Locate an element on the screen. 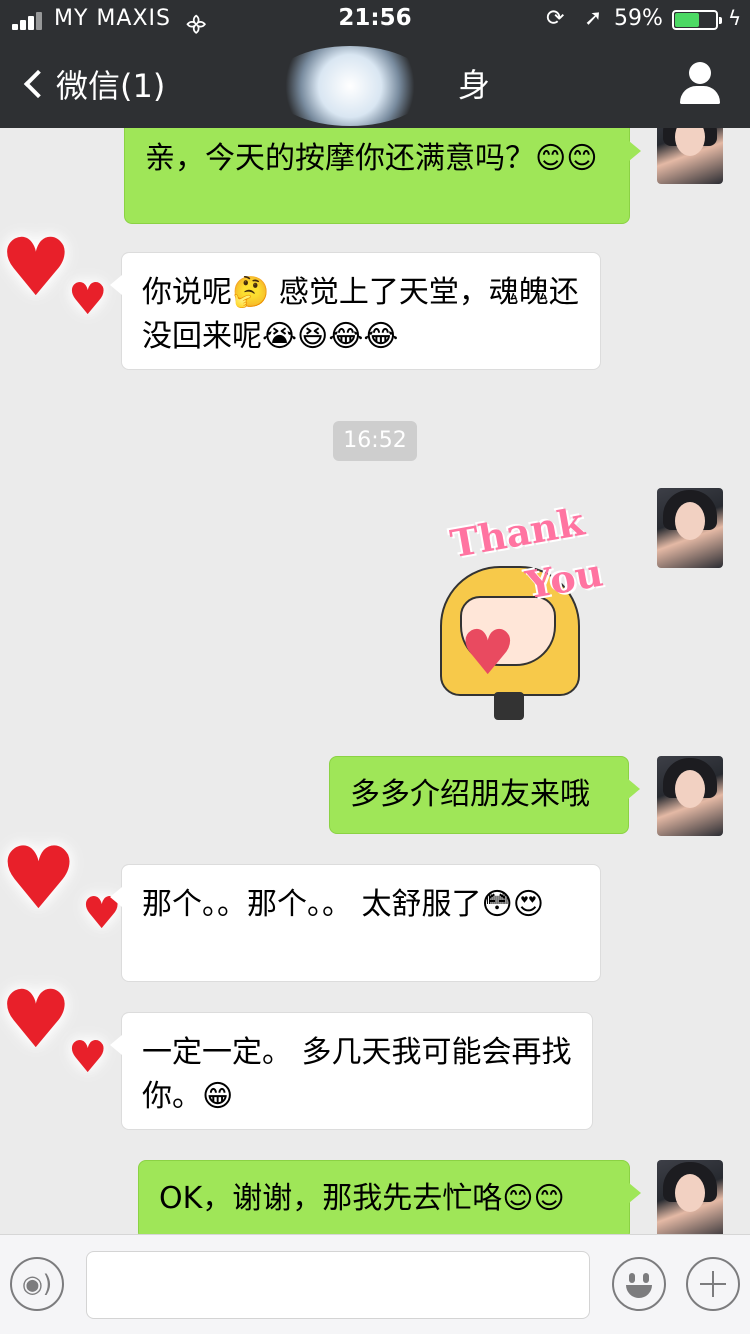  battery-level is located at coordinates (687, 20).